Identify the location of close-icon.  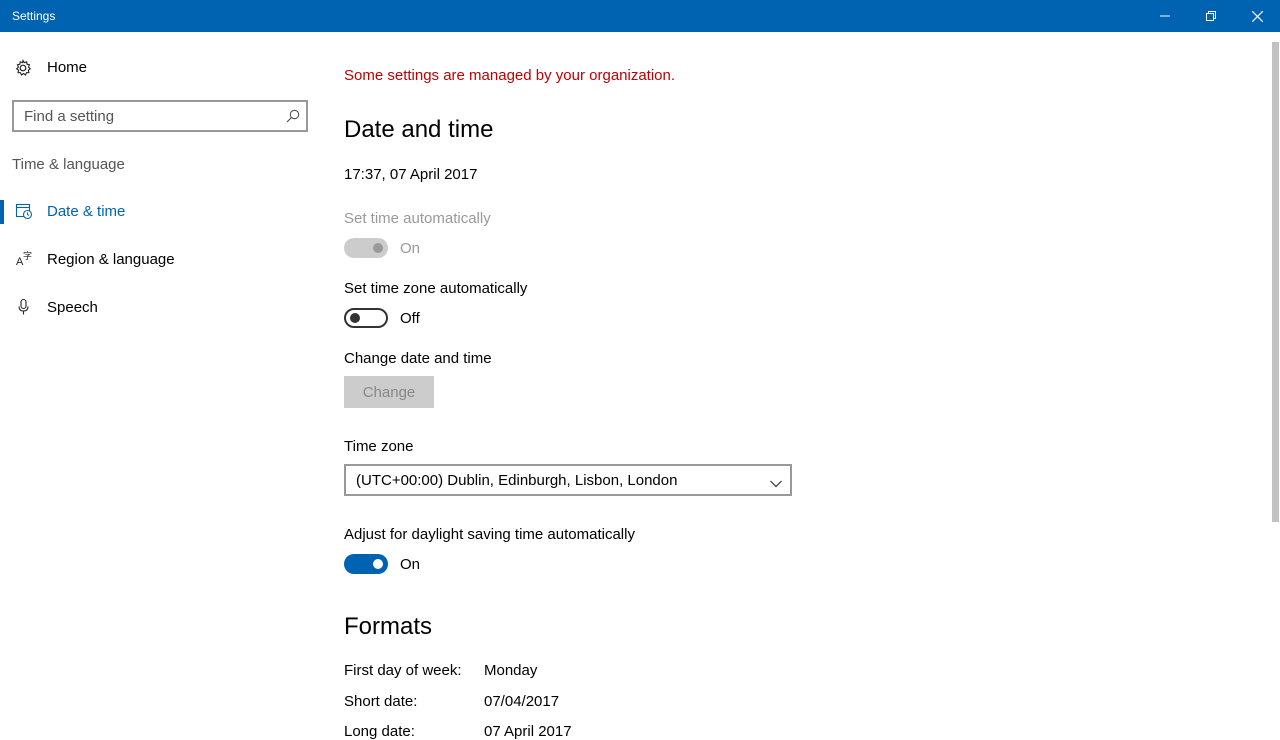
(1257, 16).